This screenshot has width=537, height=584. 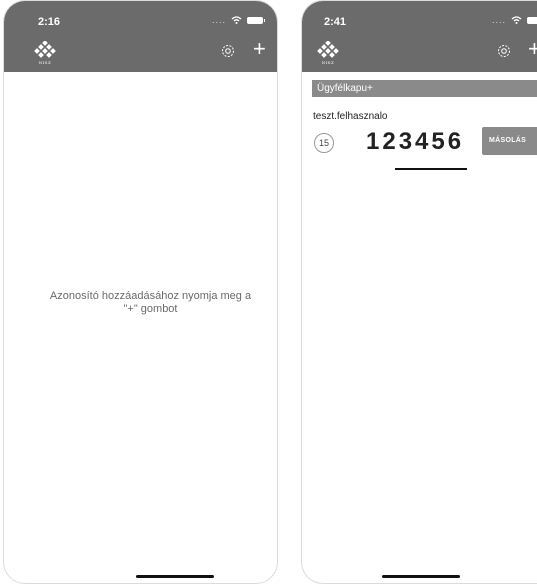 What do you see at coordinates (419, 36) in the screenshot?
I see `app-header: 2:41 .... NISZ` at bounding box center [419, 36].